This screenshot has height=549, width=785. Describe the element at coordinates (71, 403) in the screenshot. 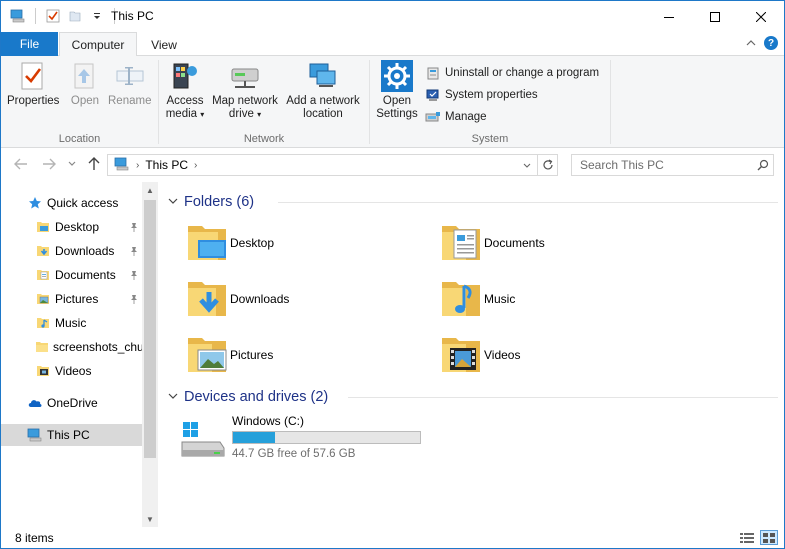

I see `nav-onedrive: OneDrive` at that location.